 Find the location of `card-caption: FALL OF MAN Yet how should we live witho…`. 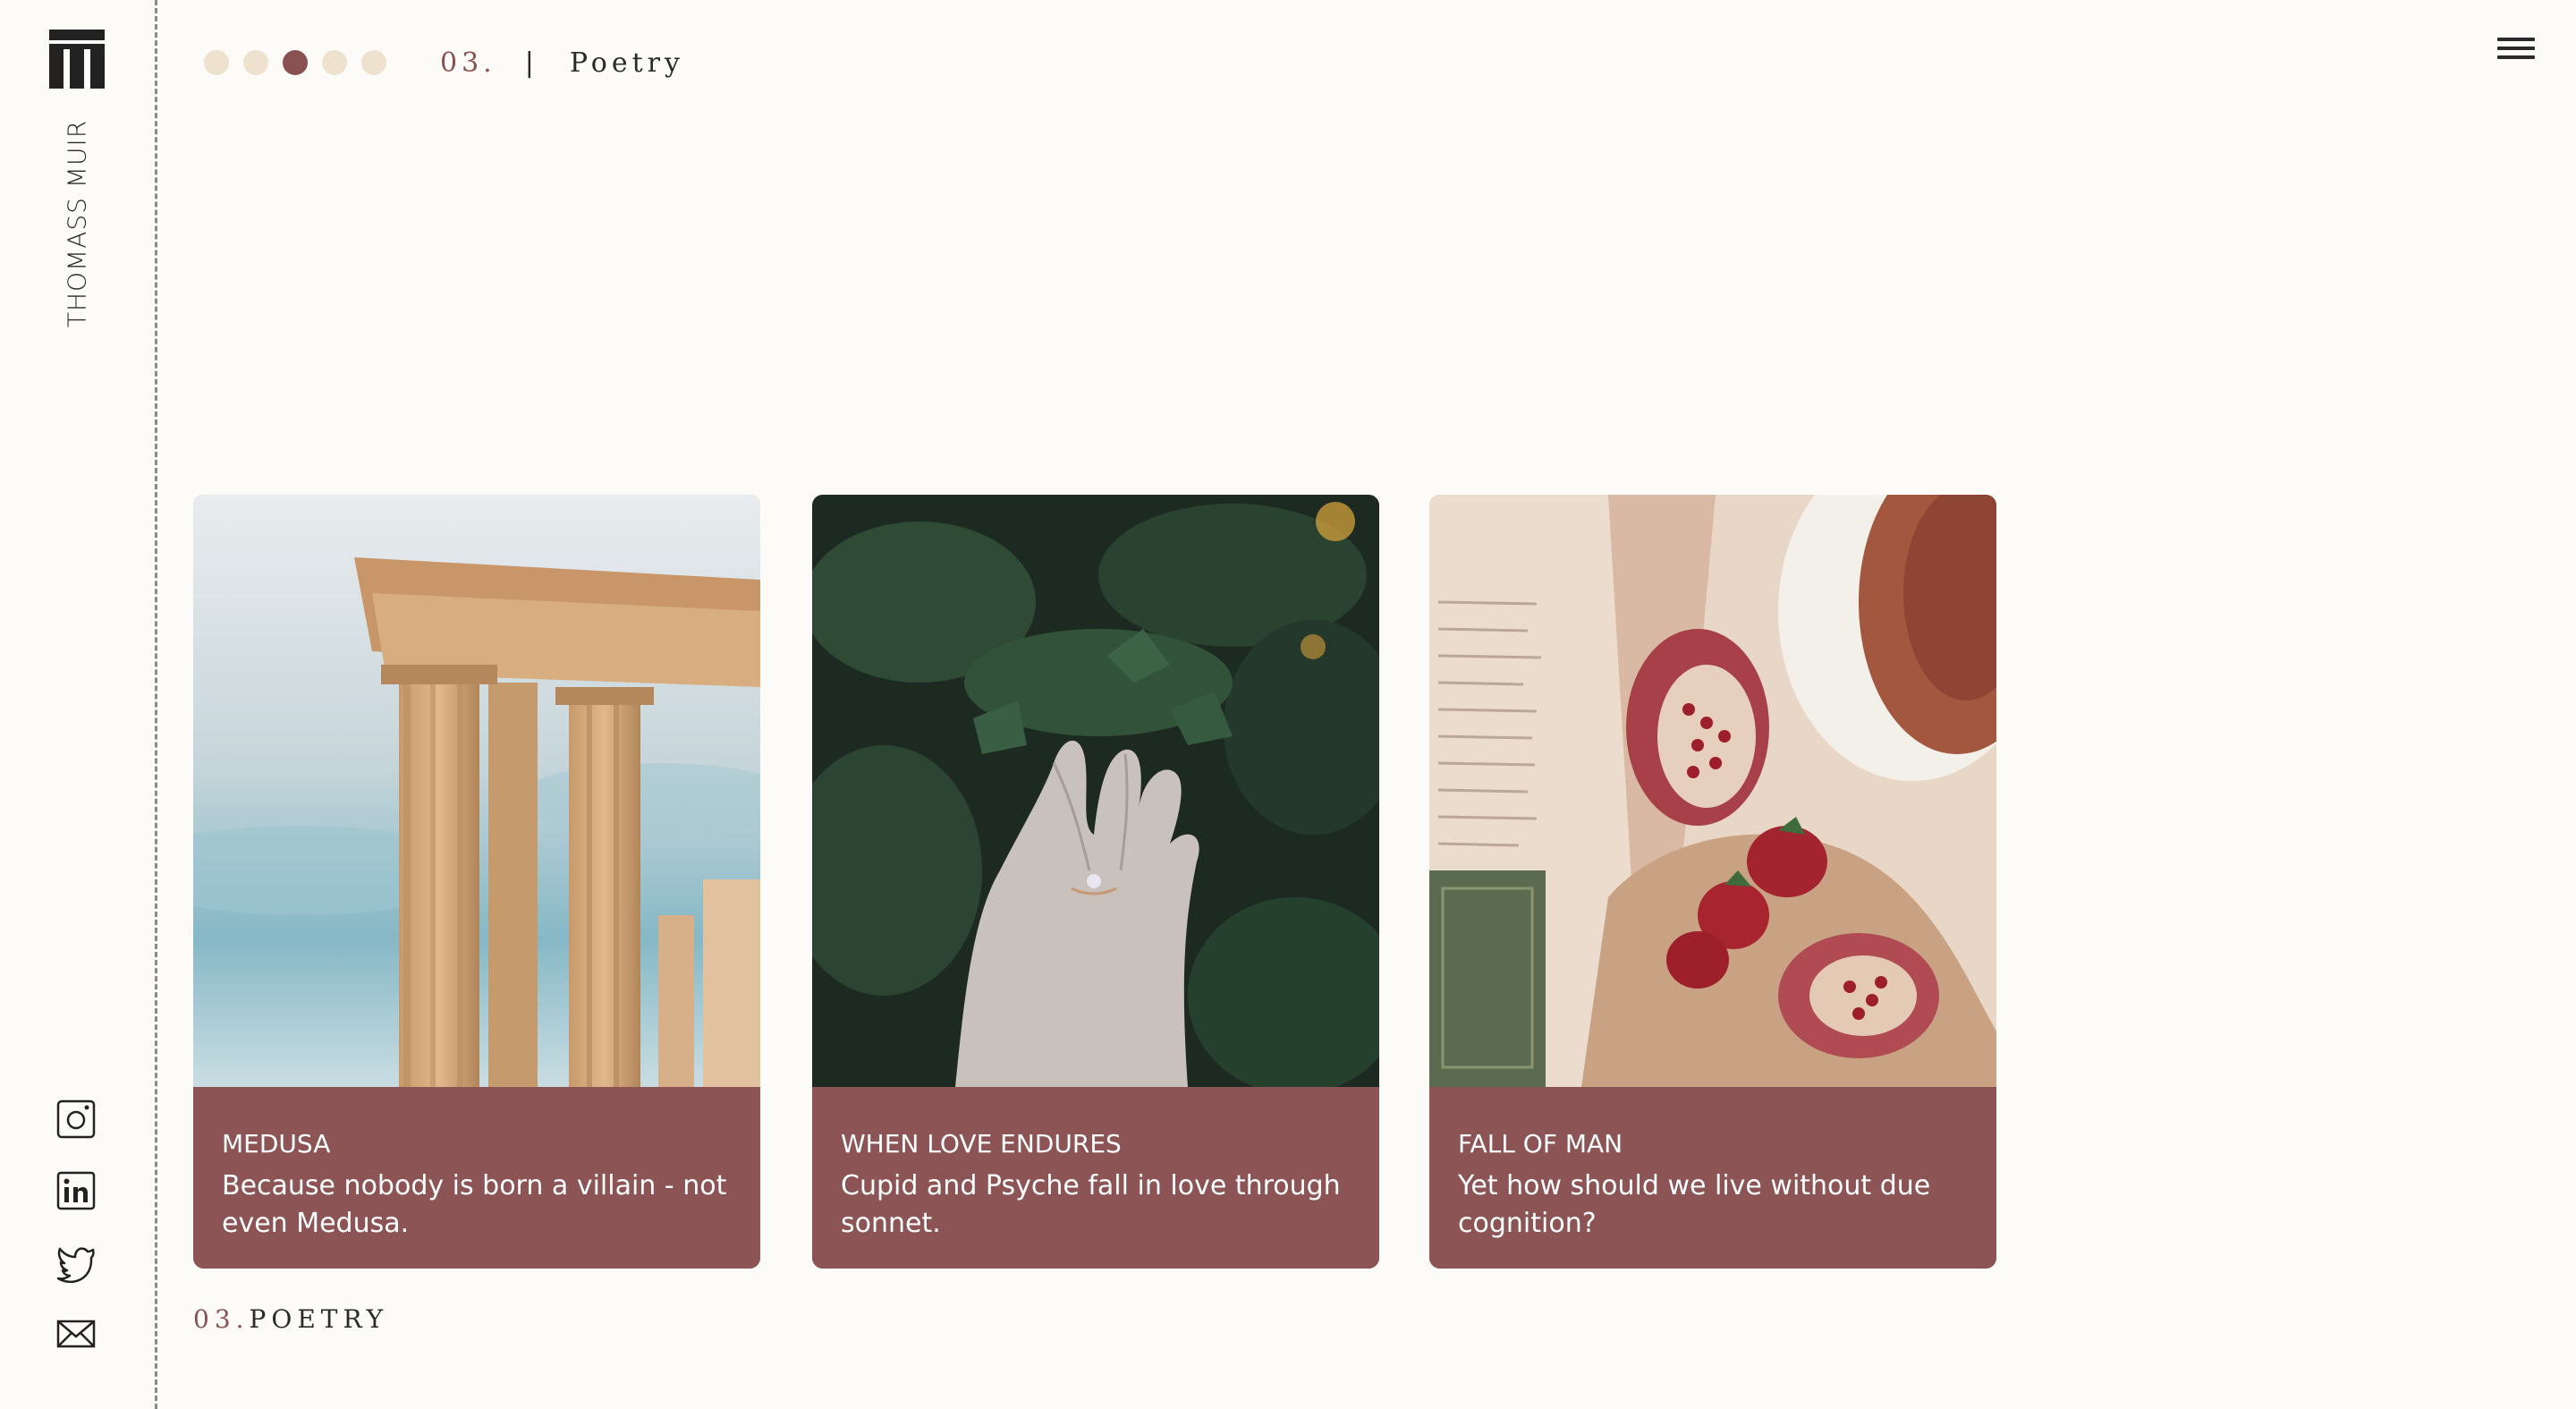

card-caption: FALL OF MAN Yet how should we live witho… is located at coordinates (1712, 1178).